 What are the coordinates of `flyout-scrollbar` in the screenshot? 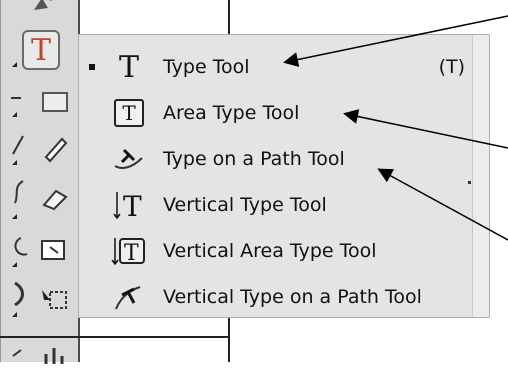 It's located at (480, 176).